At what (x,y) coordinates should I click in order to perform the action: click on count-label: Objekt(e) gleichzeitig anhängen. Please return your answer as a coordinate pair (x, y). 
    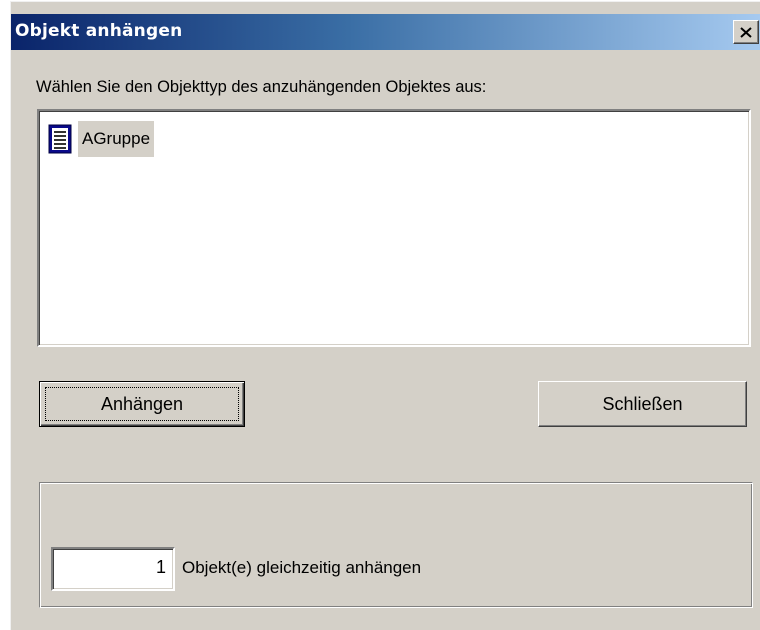
    Looking at the image, I should click on (302, 567).